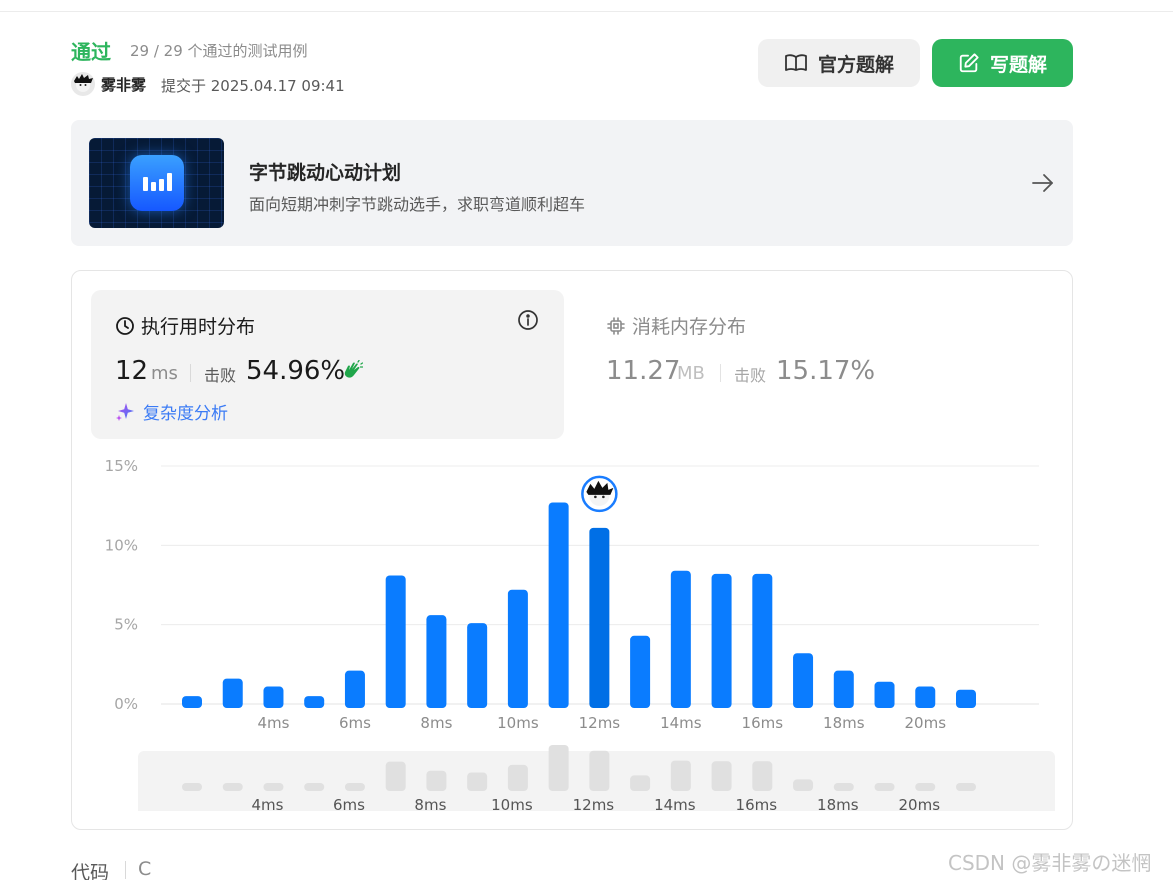  Describe the element at coordinates (844, 723) in the screenshot. I see `x-axis-tick-label: 18ms` at that location.